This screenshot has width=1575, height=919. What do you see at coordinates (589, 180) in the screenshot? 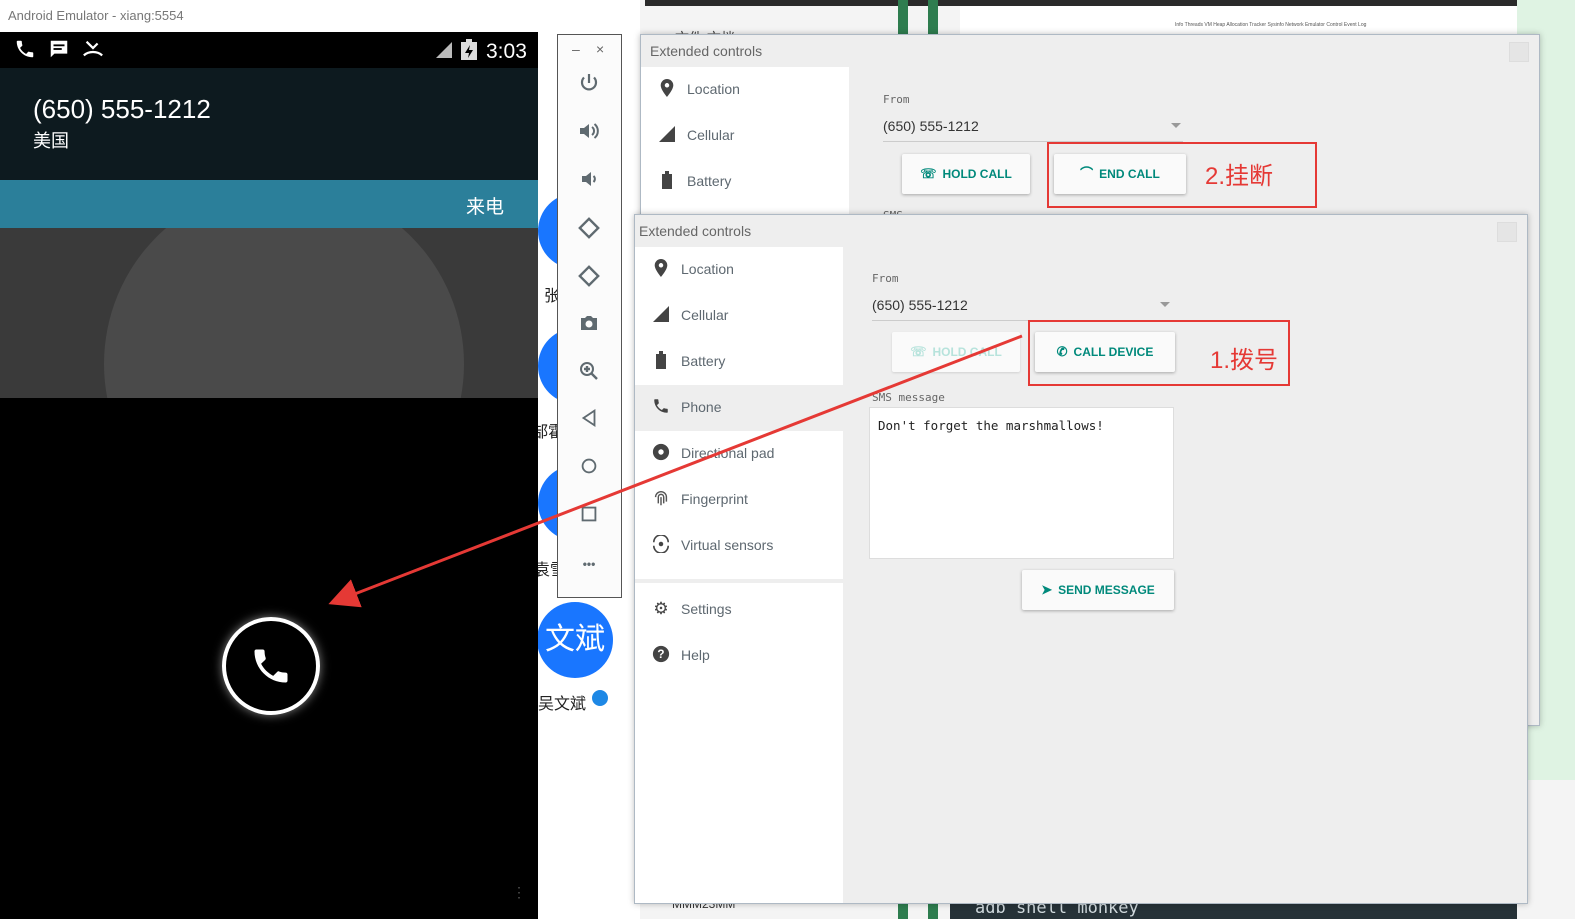
I see `volume-down-icon` at bounding box center [589, 180].